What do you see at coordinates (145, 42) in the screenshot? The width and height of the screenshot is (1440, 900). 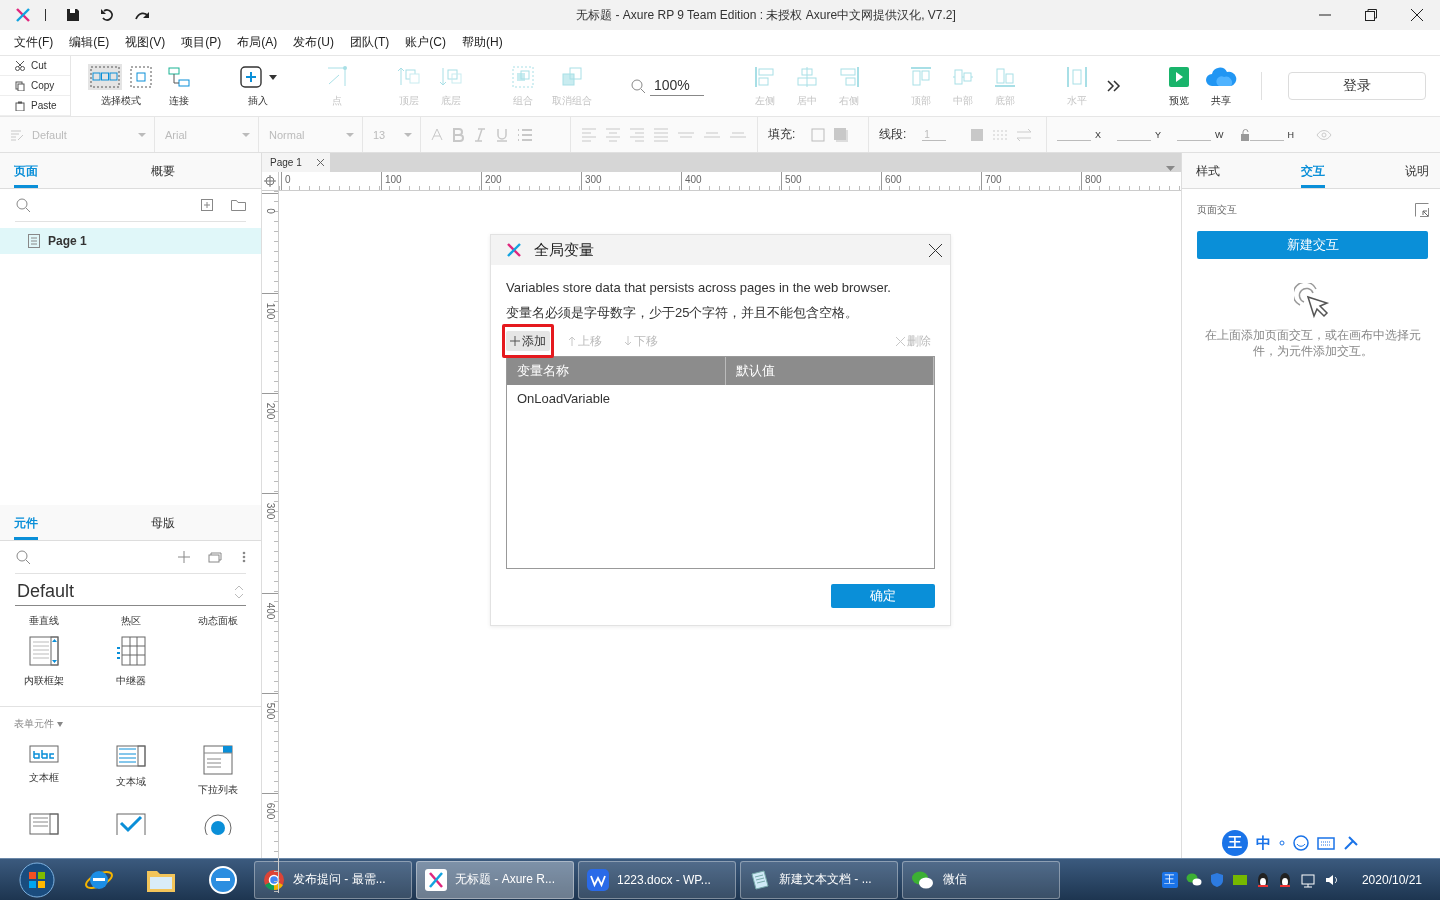 I see `menu-item: 视图(V)` at bounding box center [145, 42].